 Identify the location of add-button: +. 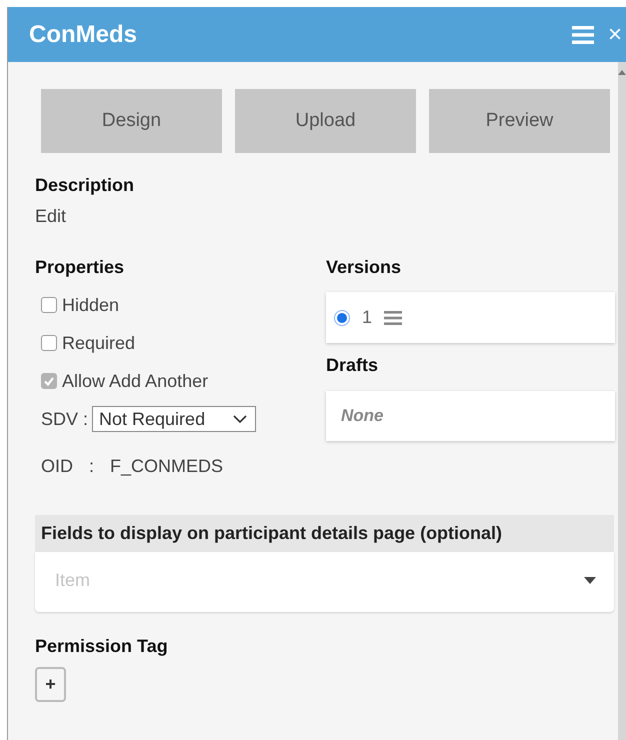
(50, 684).